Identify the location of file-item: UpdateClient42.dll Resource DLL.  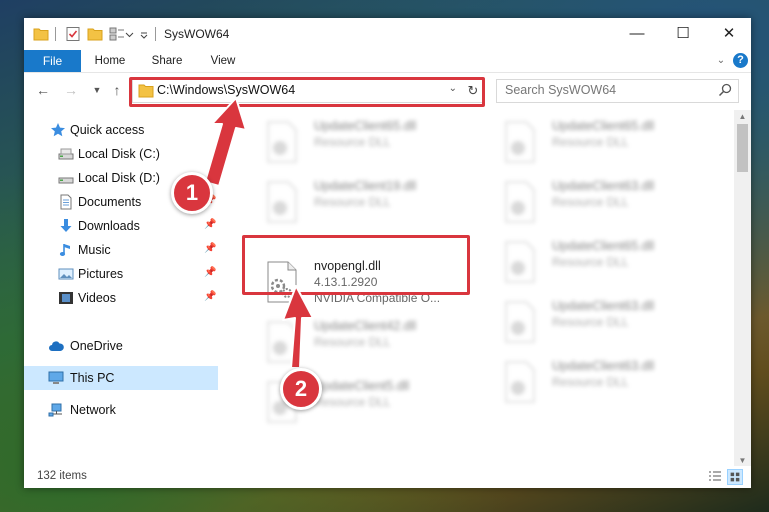
(359, 342).